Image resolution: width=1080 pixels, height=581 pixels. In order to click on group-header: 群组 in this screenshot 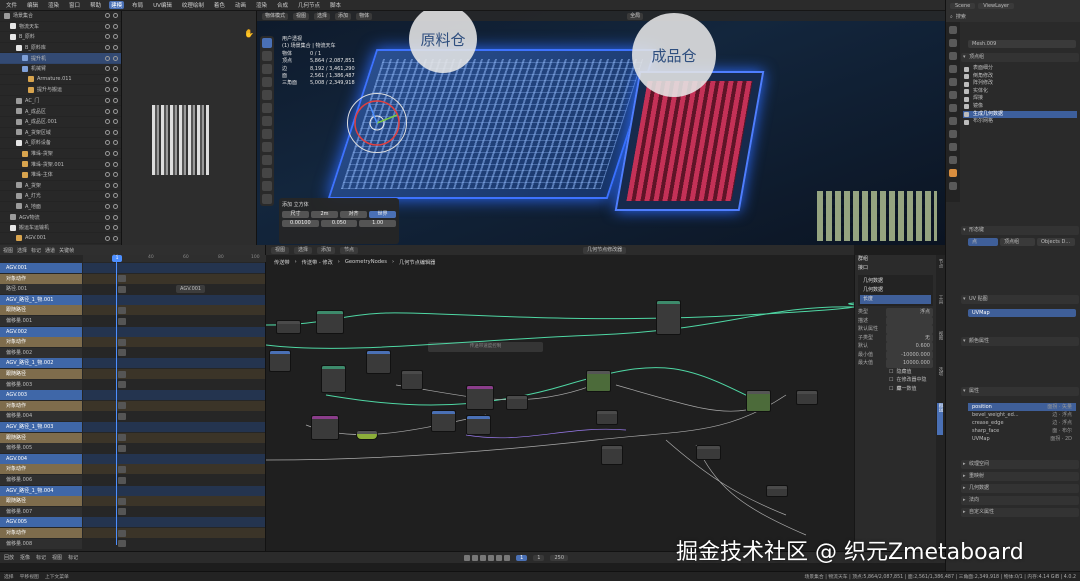, I will do `click(895, 259)`.